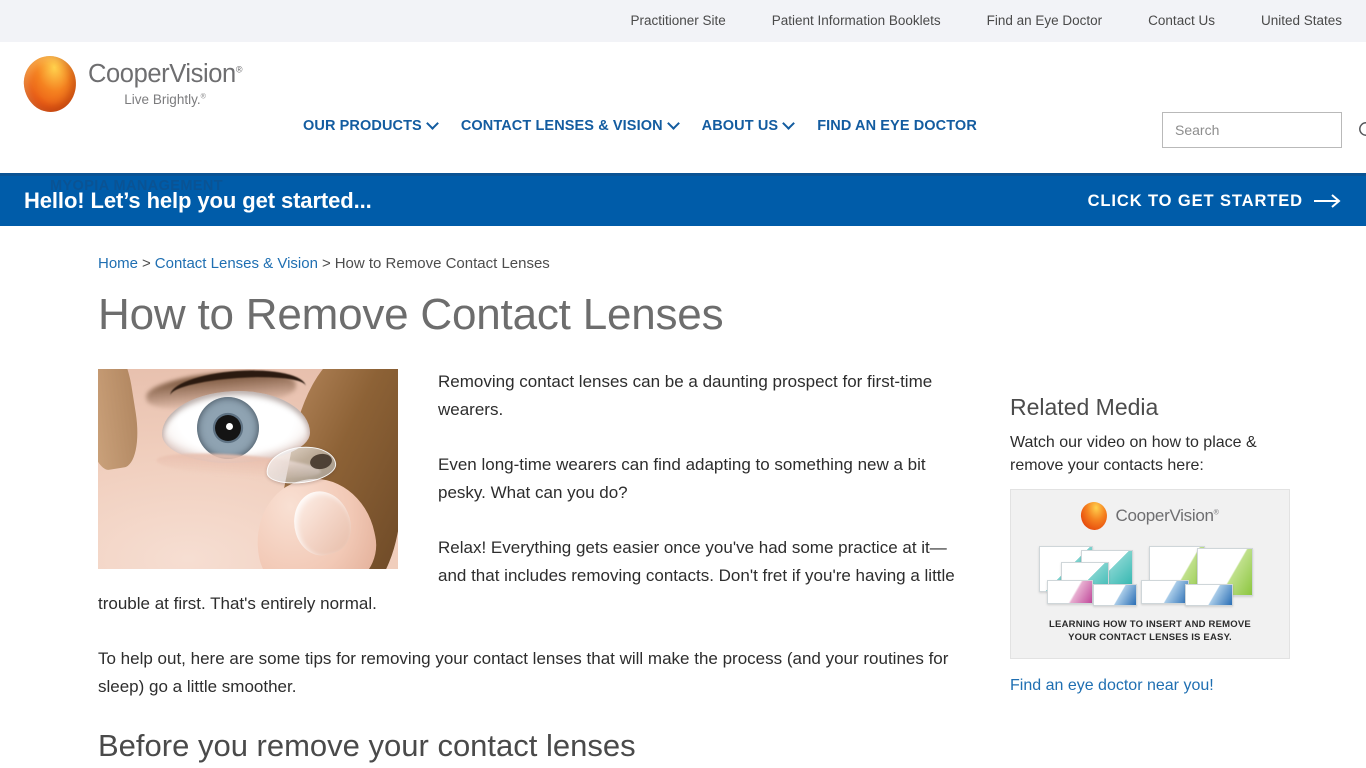 The width and height of the screenshot is (1366, 768). What do you see at coordinates (1084, 406) in the screenshot?
I see `related-media-title: Related Media` at bounding box center [1084, 406].